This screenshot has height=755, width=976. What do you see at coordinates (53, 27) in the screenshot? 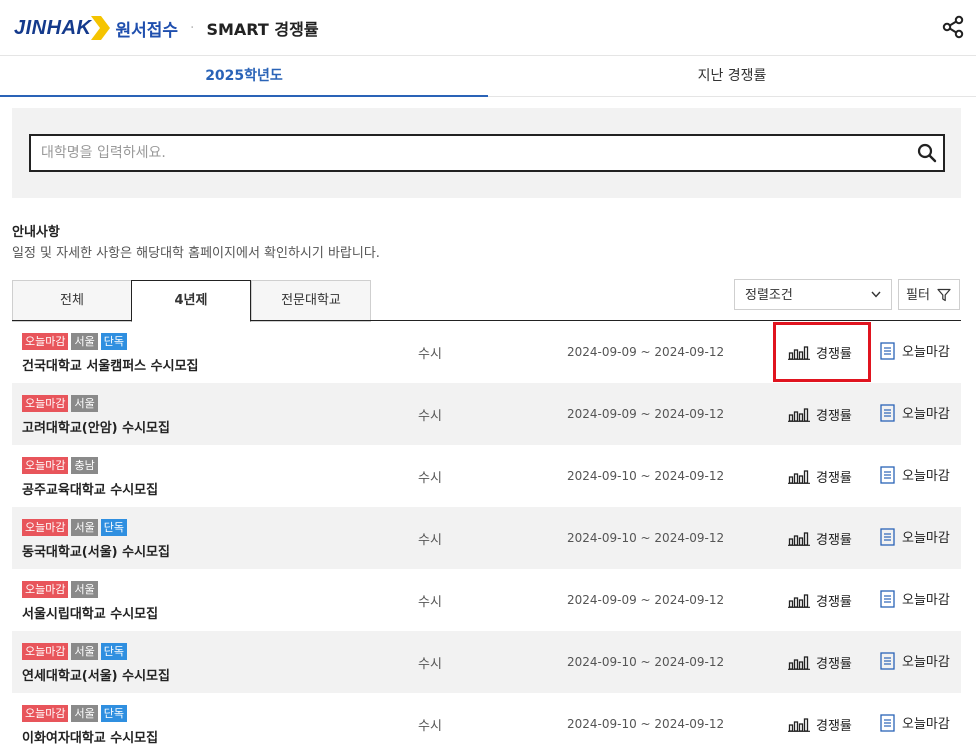
I see `logo-text: JINHAK` at bounding box center [53, 27].